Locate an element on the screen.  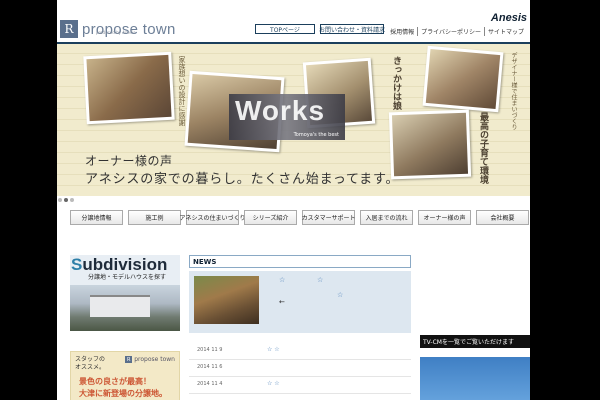
news-feature: ☆ ☆ ☆ ← is located at coordinates (300, 302).